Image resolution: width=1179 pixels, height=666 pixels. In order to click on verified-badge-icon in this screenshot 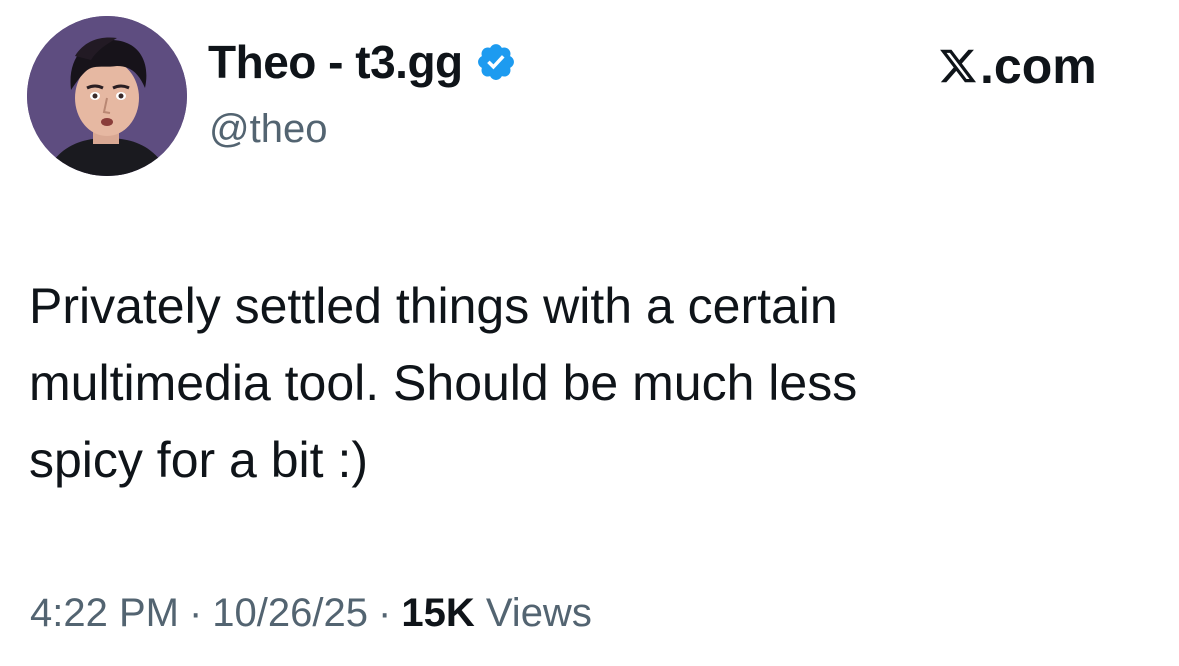, I will do `click(496, 62)`.